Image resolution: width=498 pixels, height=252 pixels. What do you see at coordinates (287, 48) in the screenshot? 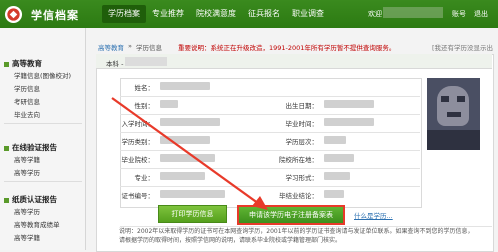
I see `system-notice: 重要说明：系统正在升级改造，1991-2001年所有学历暂不提供查询服务。` at bounding box center [287, 48].